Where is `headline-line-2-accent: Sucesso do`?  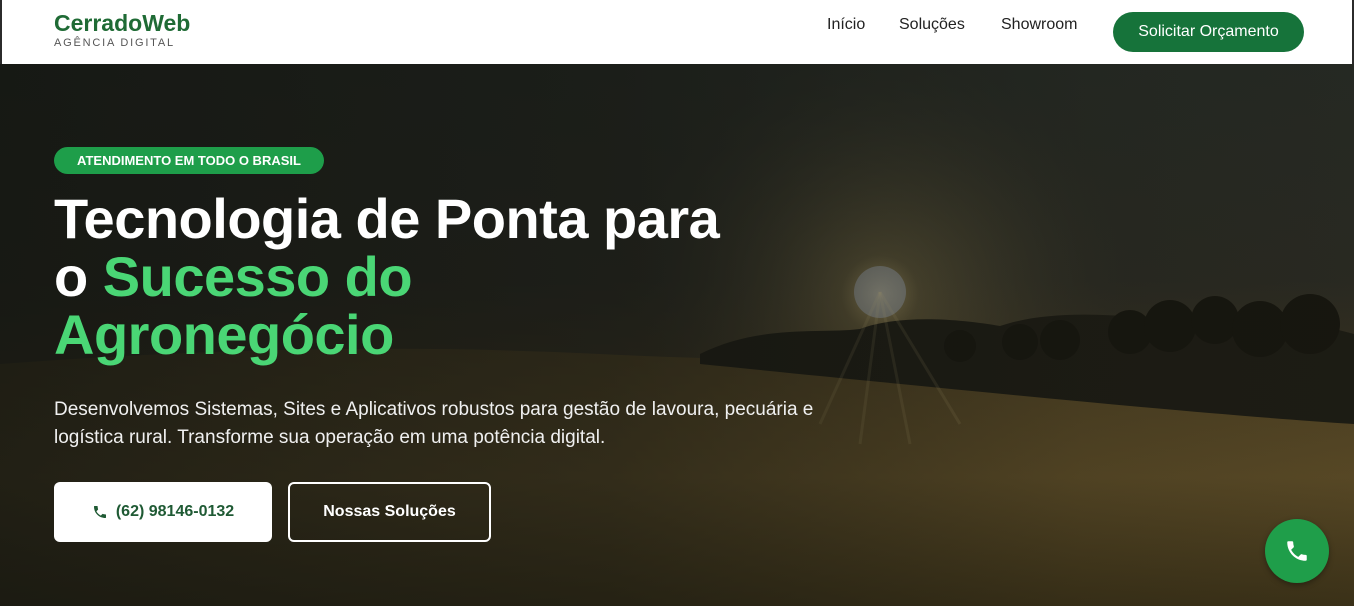
headline-line-2-accent: Sucesso do is located at coordinates (257, 276).